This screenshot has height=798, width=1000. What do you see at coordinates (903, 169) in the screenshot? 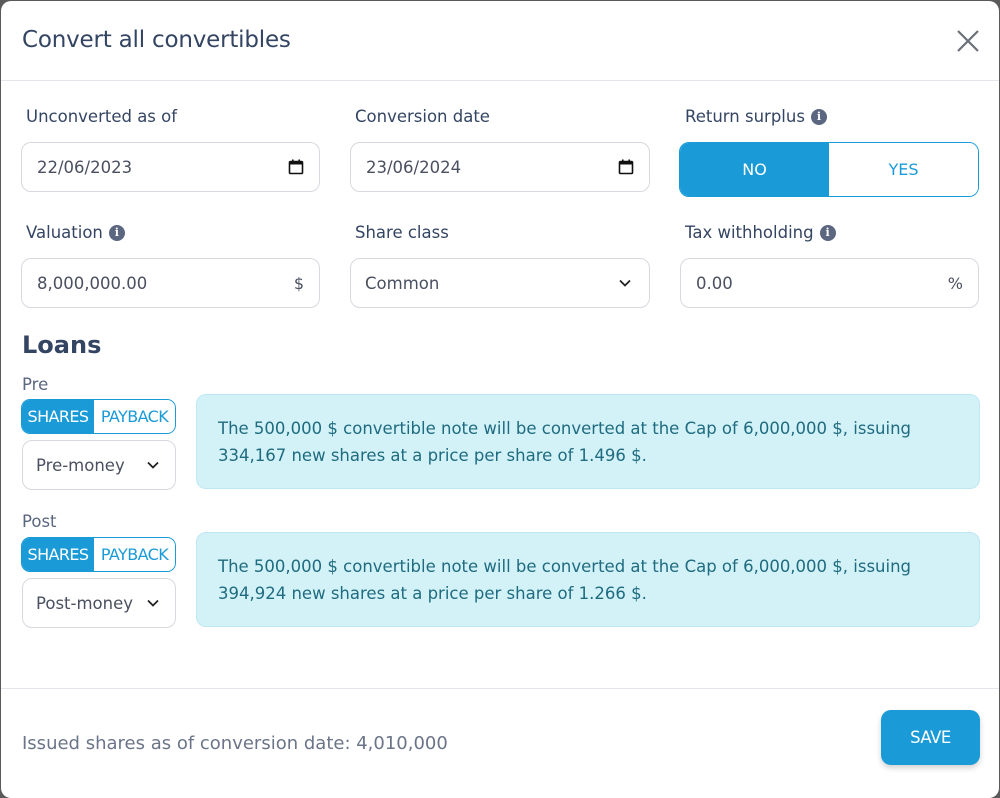
I see `return-surplus-yes-option: YES` at bounding box center [903, 169].